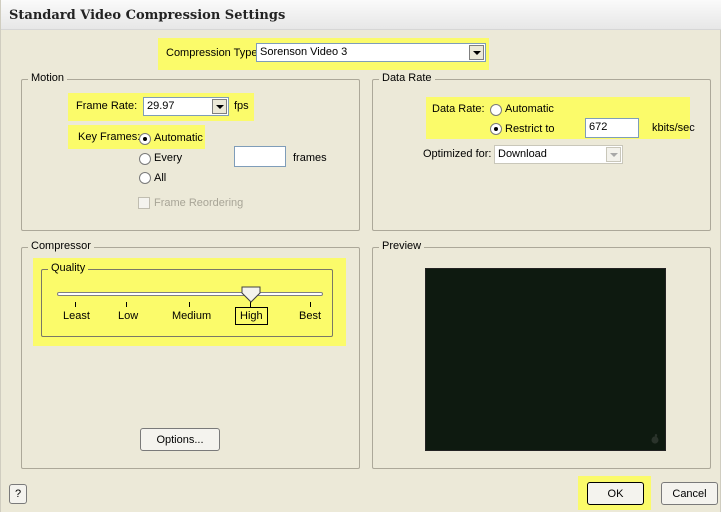 Image resolution: width=721 pixels, height=512 pixels. I want to click on quality-level-high-selected: High, so click(251, 316).